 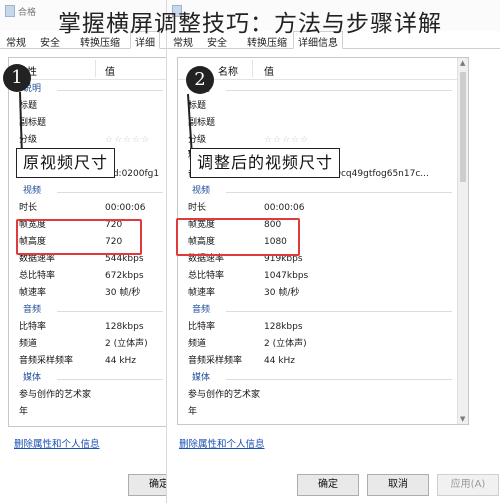 What do you see at coordinates (398, 485) in the screenshot?
I see `cancel-button: 取消` at bounding box center [398, 485].